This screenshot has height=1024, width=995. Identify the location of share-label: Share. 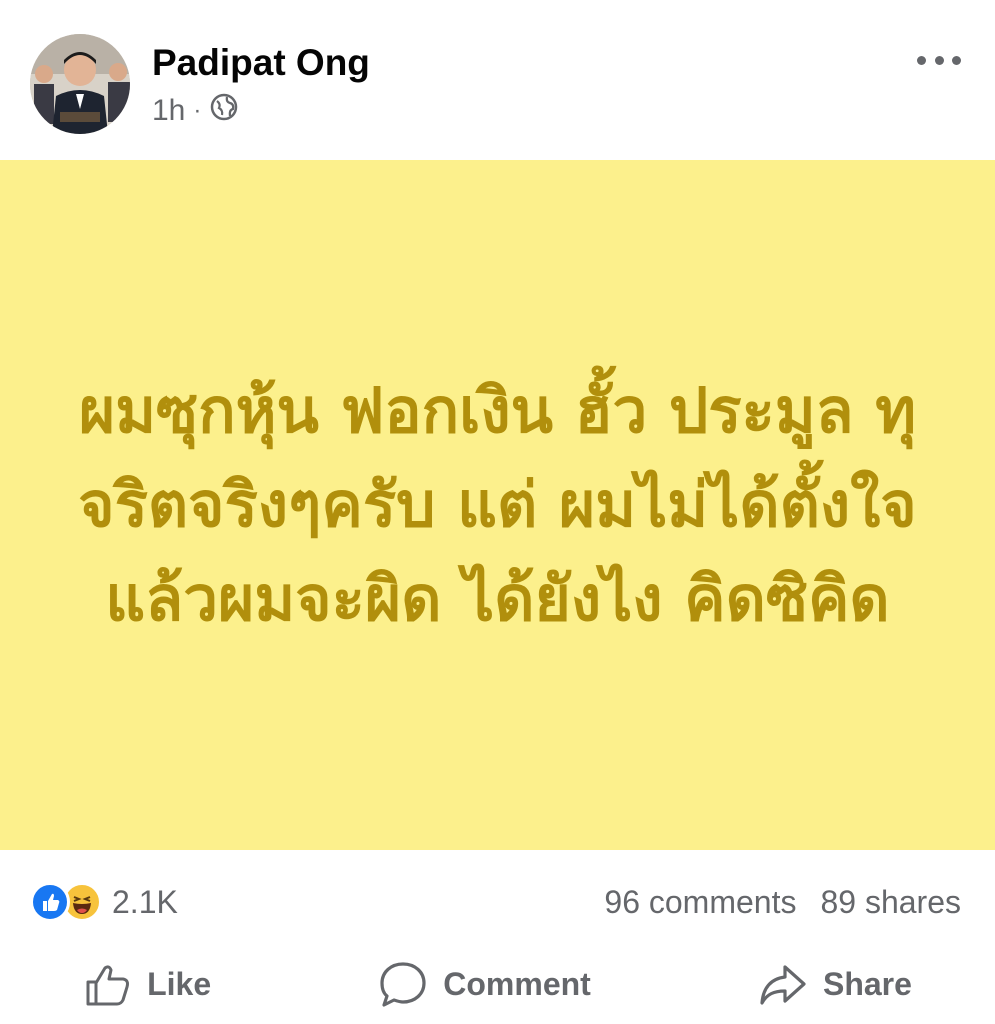
(867, 984).